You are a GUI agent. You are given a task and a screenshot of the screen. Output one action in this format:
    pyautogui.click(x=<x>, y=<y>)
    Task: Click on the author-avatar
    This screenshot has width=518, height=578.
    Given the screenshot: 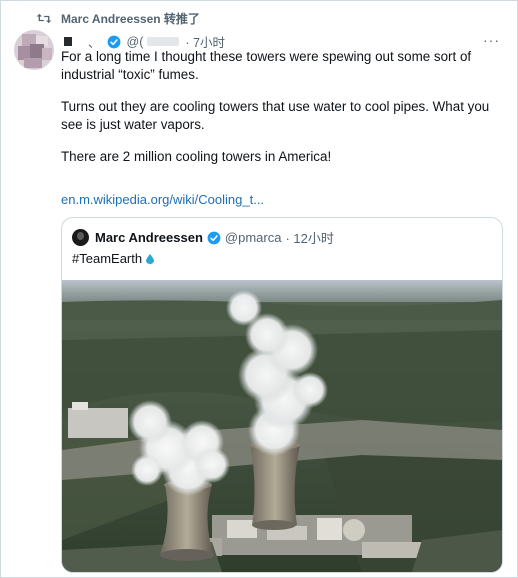 What is the action you would take?
    pyautogui.click(x=34, y=50)
    